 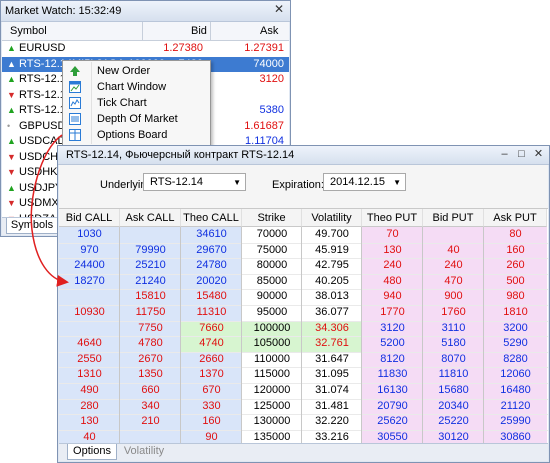 I want to click on cell-theo-call: 670, so click(x=211, y=391).